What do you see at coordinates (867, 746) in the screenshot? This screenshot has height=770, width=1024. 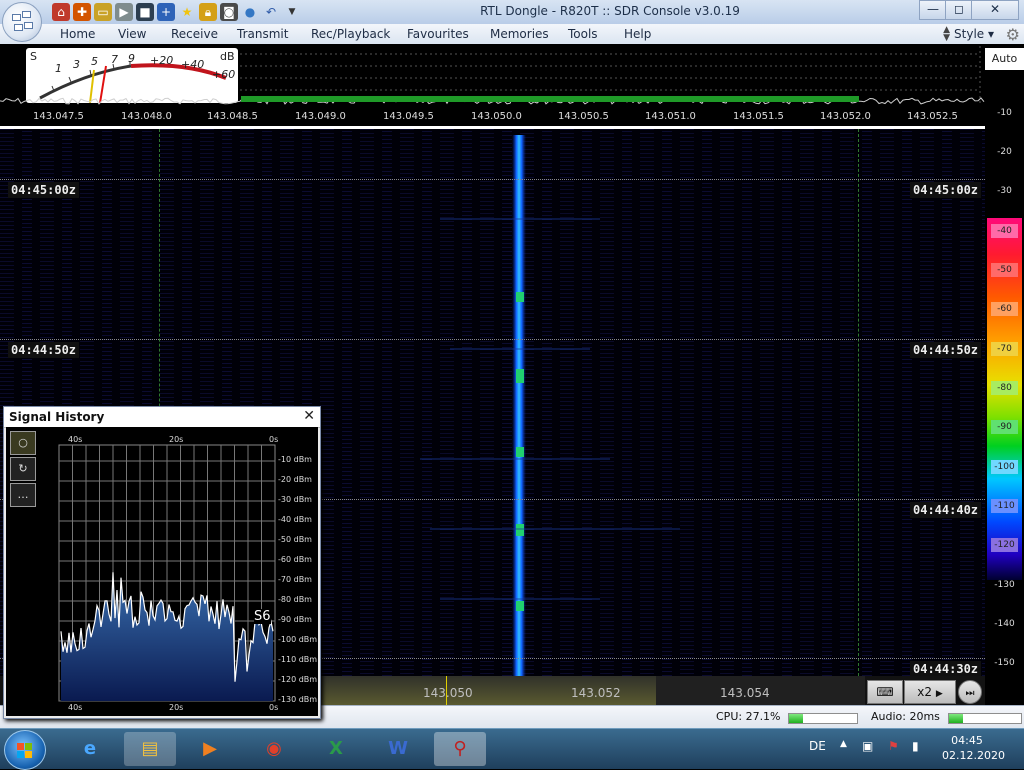 I see `usb-icon: ▣` at bounding box center [867, 746].